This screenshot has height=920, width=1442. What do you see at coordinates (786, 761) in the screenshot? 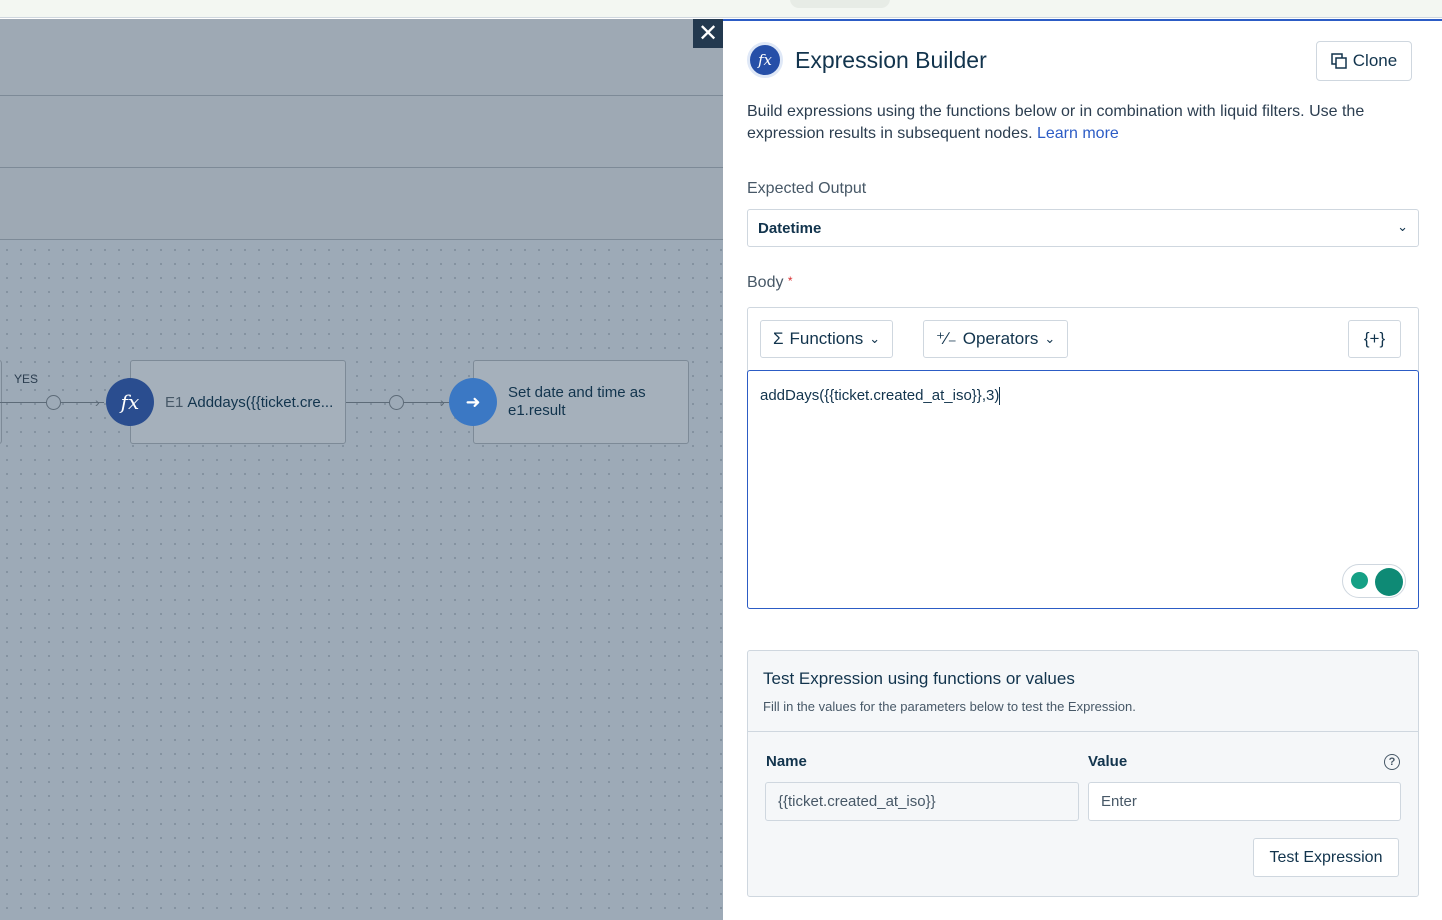
I see `name-column-header: Name` at bounding box center [786, 761].